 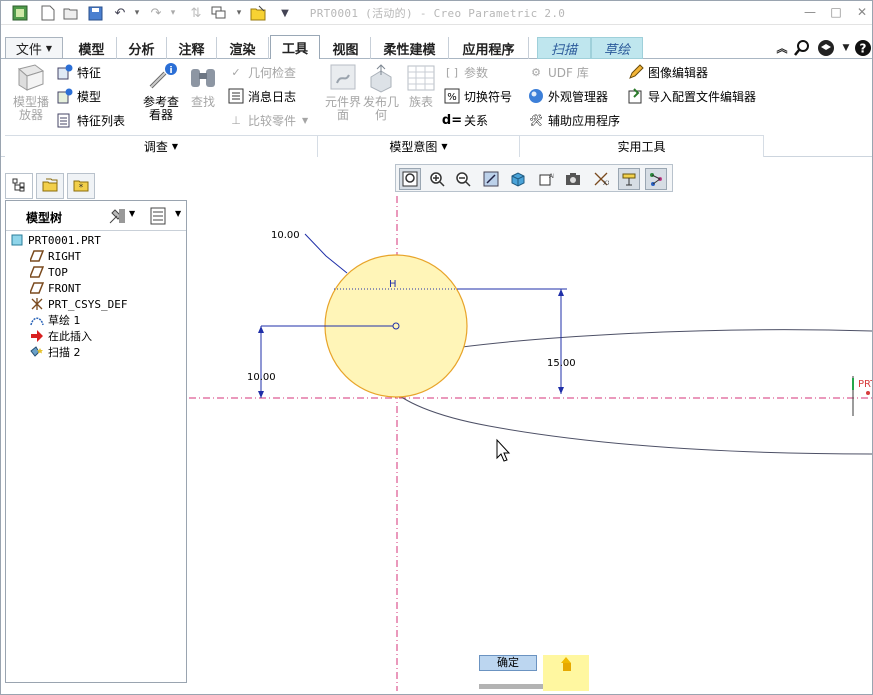 What do you see at coordinates (262, 96) in the screenshot?
I see `message-log-button: 消息日志` at bounding box center [262, 96].